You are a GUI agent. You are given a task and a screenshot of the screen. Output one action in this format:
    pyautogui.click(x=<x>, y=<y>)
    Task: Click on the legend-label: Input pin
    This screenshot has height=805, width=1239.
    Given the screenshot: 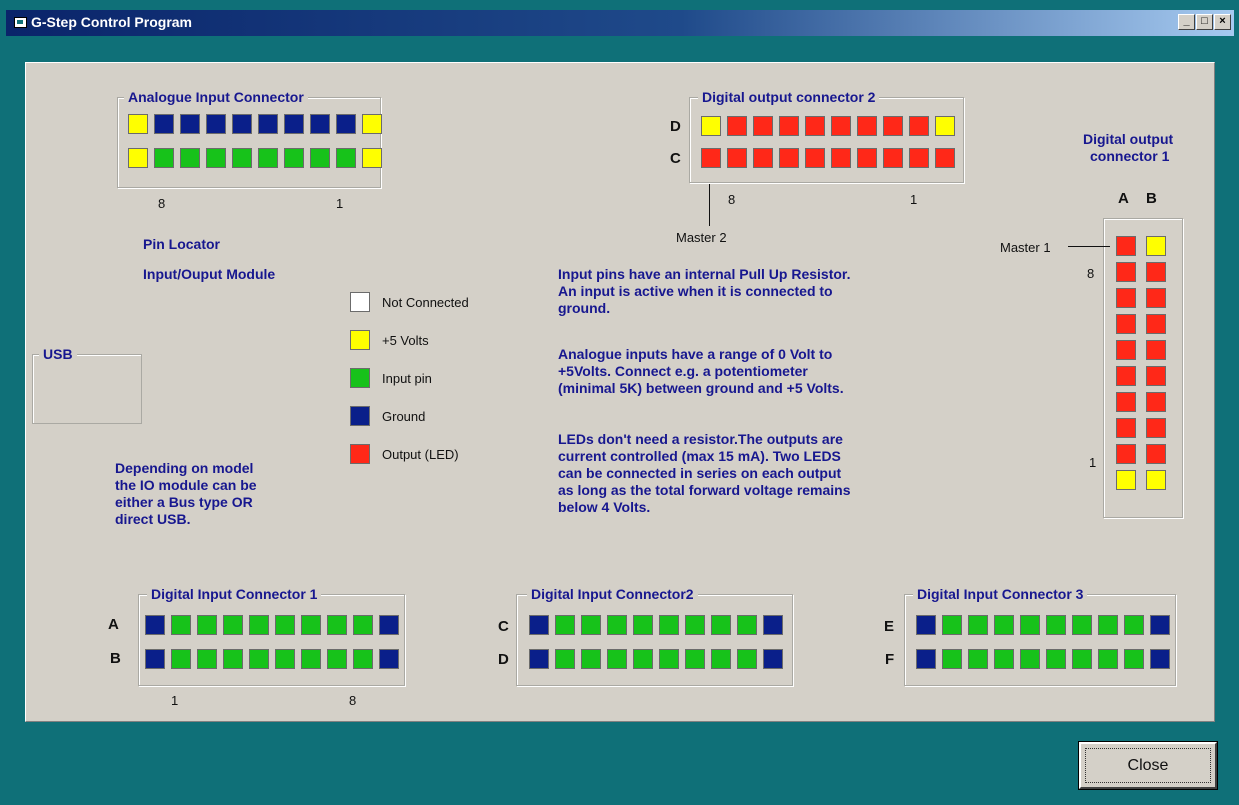 What is the action you would take?
    pyautogui.click(x=407, y=378)
    